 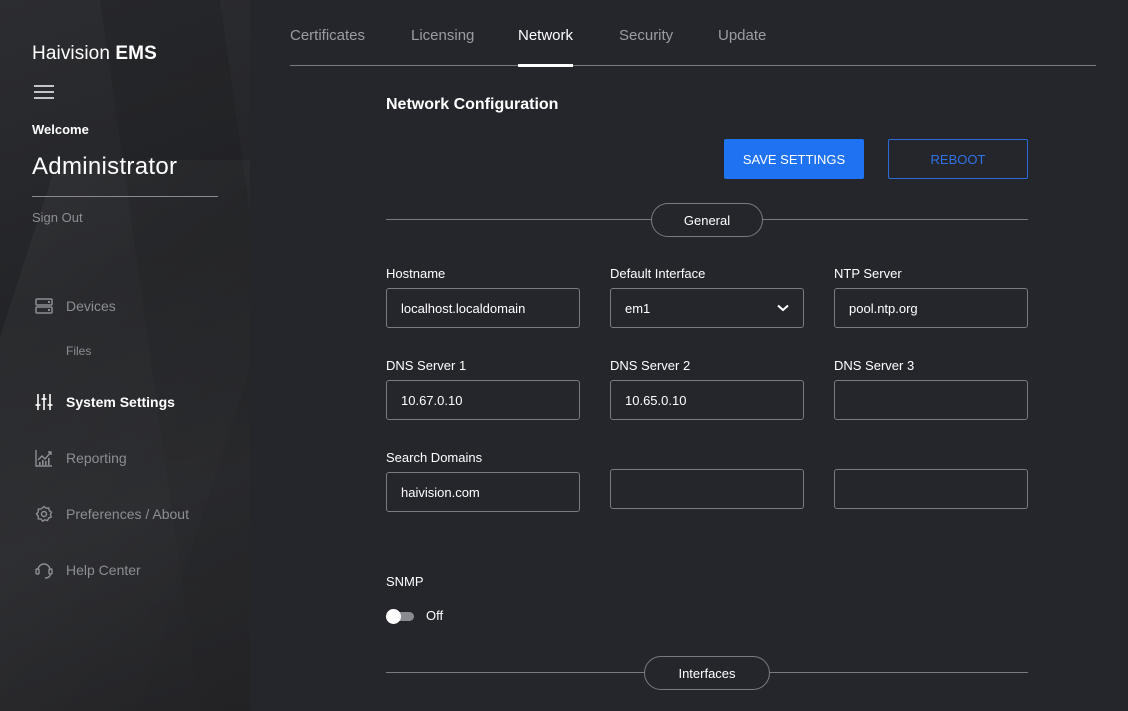 I want to click on sidebar-item-system-settings: System Settings, so click(x=103, y=402).